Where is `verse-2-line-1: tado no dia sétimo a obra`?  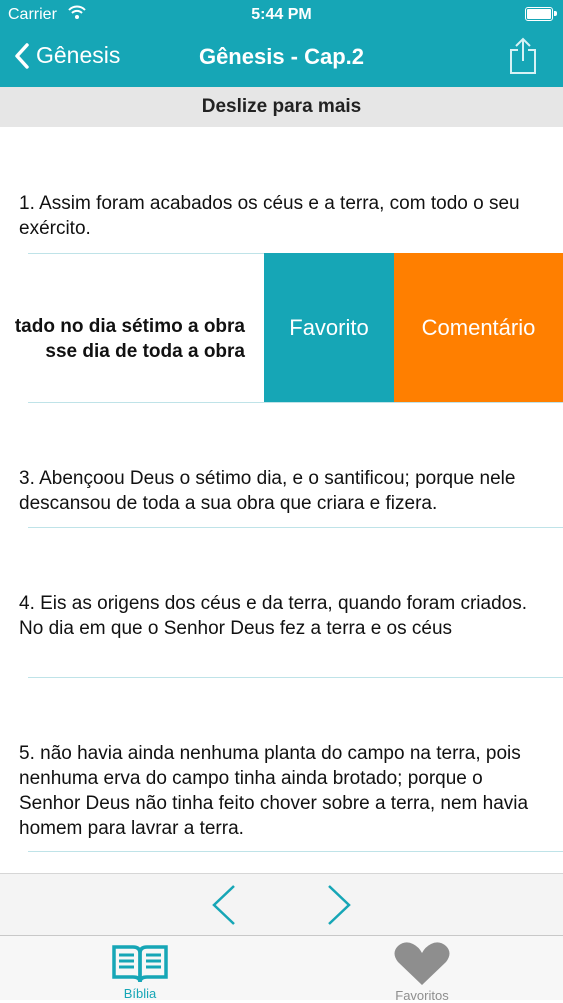 verse-2-line-1: tado no dia sétimo a obra is located at coordinates (129, 326).